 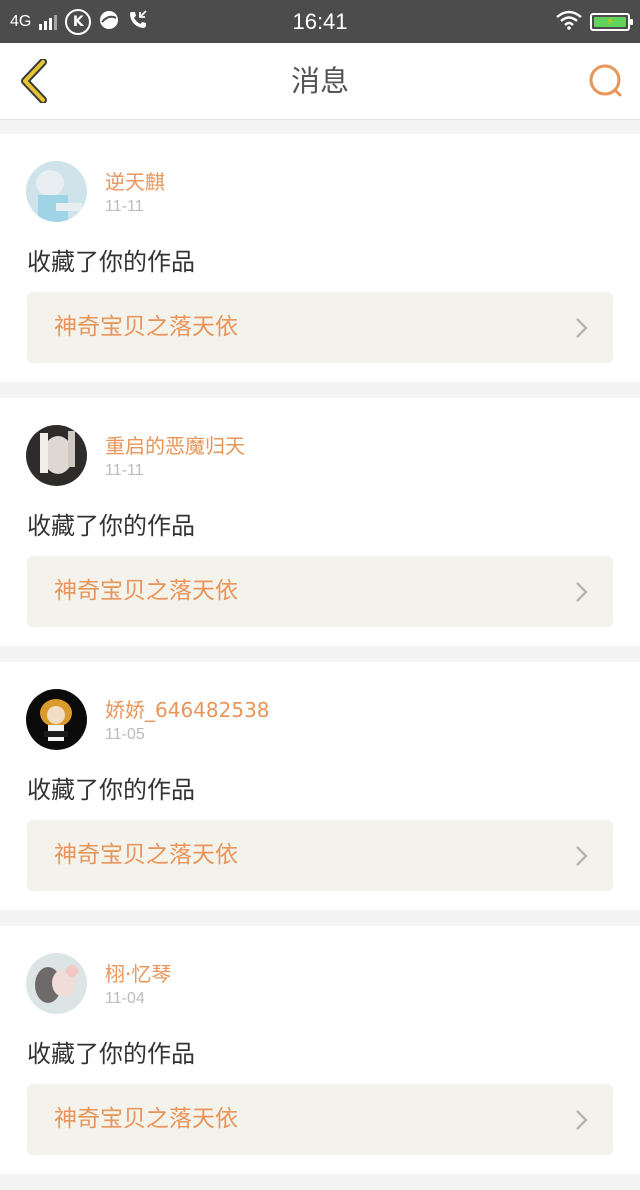 I want to click on back-button, so click(x=34, y=81).